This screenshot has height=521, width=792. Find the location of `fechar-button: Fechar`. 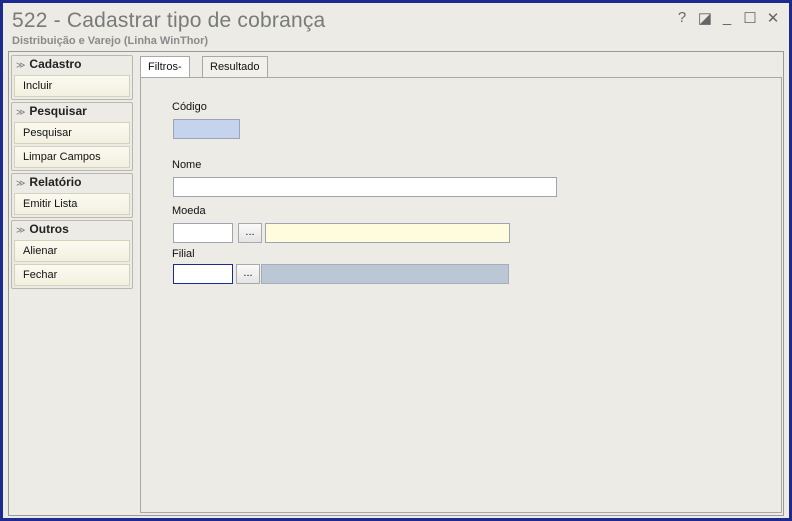

fechar-button: Fechar is located at coordinates (72, 275).